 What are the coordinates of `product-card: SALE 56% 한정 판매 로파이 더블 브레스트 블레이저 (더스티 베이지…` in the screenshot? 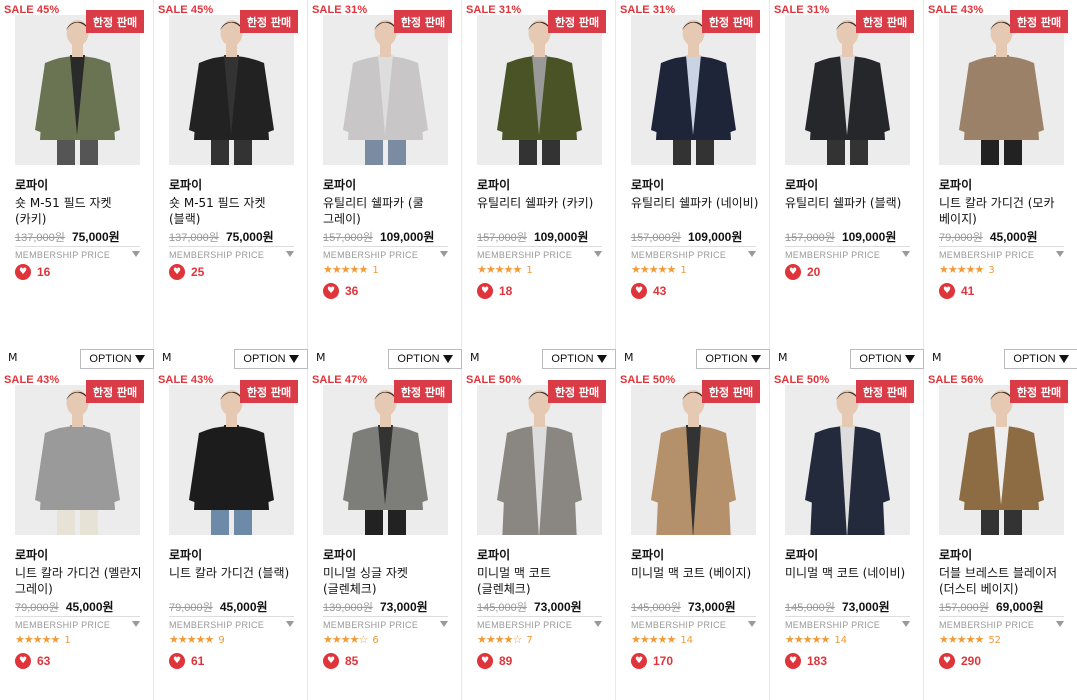 It's located at (1000, 535).